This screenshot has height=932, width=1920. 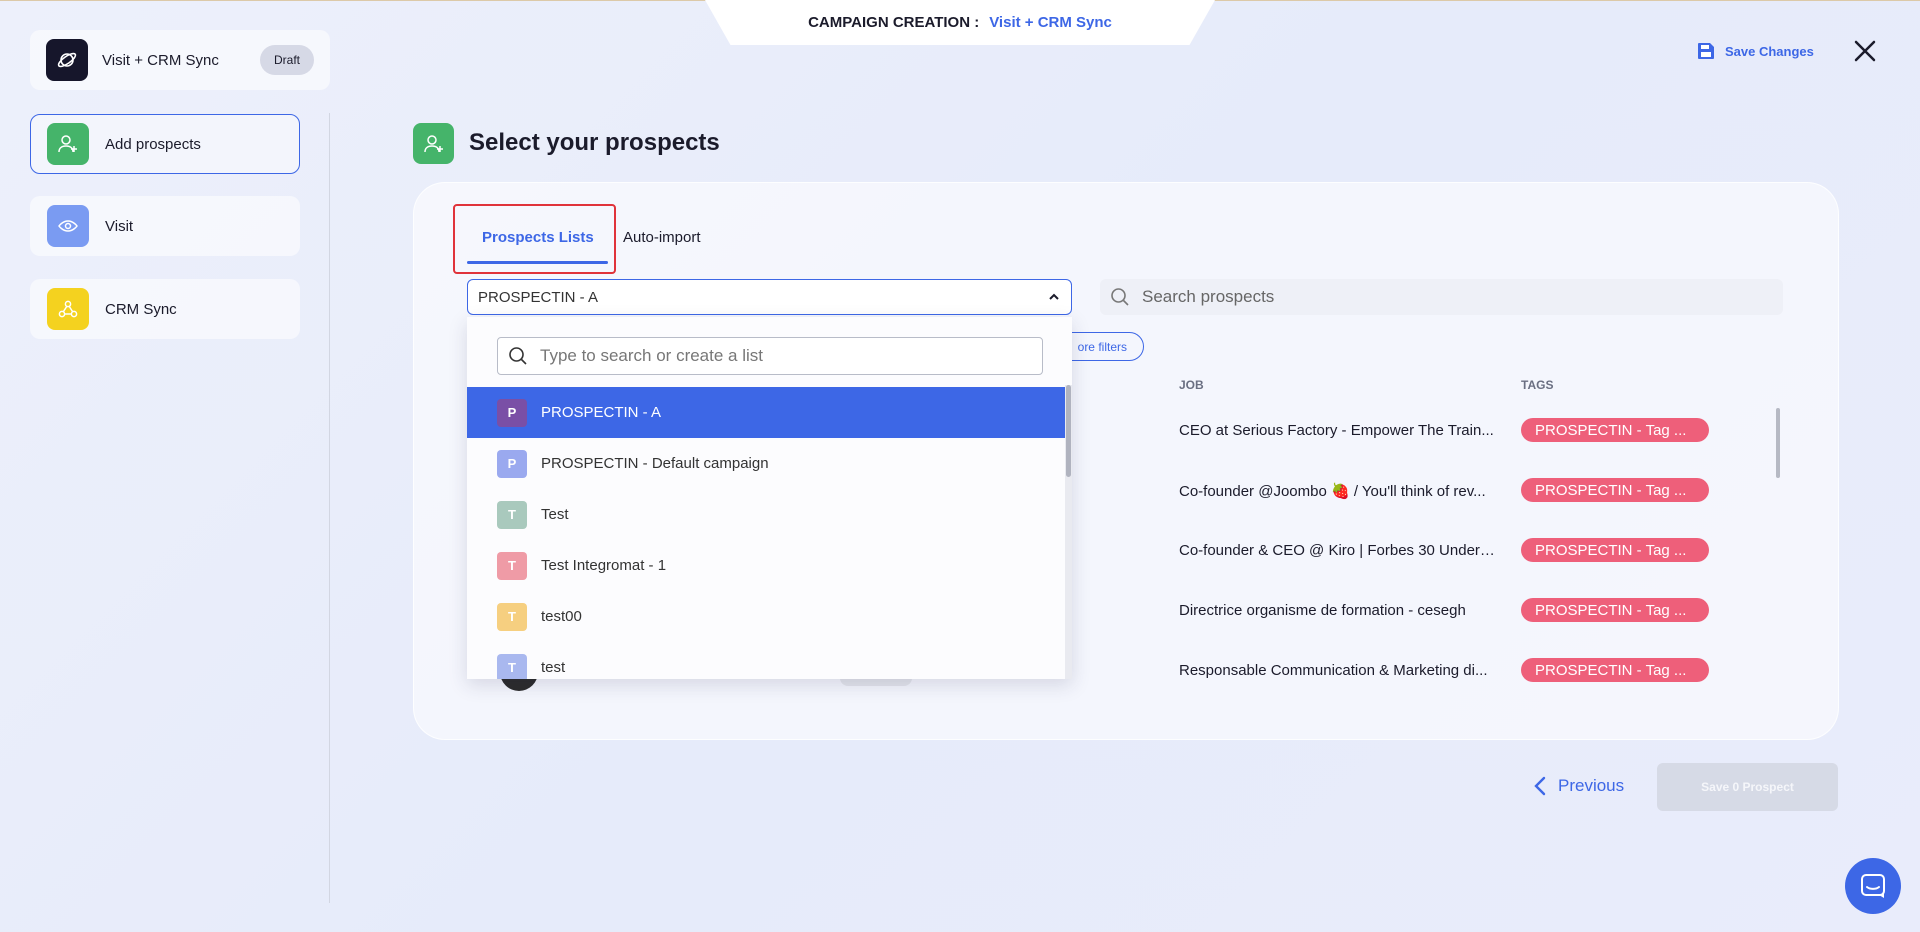 What do you see at coordinates (1591, 785) in the screenshot?
I see `previous-label: Previous` at bounding box center [1591, 785].